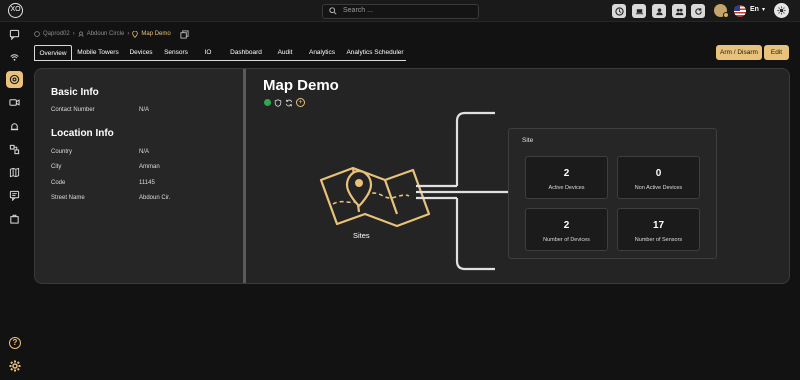 This screenshot has width=800, height=380. I want to click on edit-button: Edit, so click(776, 52).